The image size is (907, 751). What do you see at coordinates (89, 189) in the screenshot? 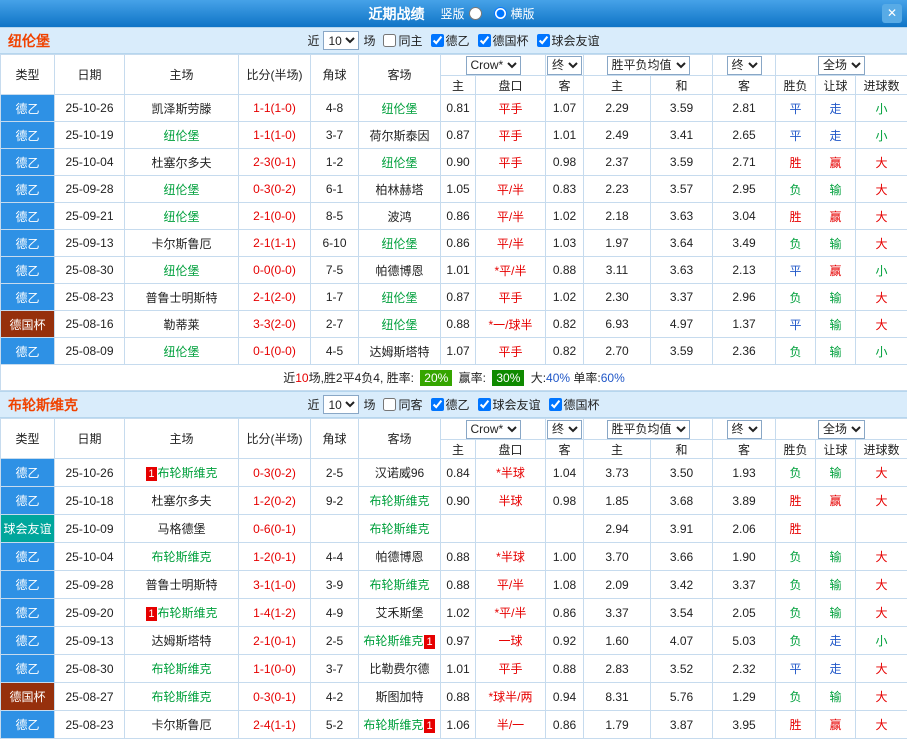
I see `match-date: 25-09-28` at bounding box center [89, 189].